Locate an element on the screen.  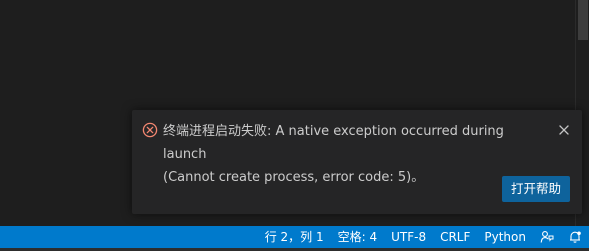
status-bar-right: 行 2，列 1 空格: 4 UTF-8 CRLF Python is located at coordinates (423, 237).